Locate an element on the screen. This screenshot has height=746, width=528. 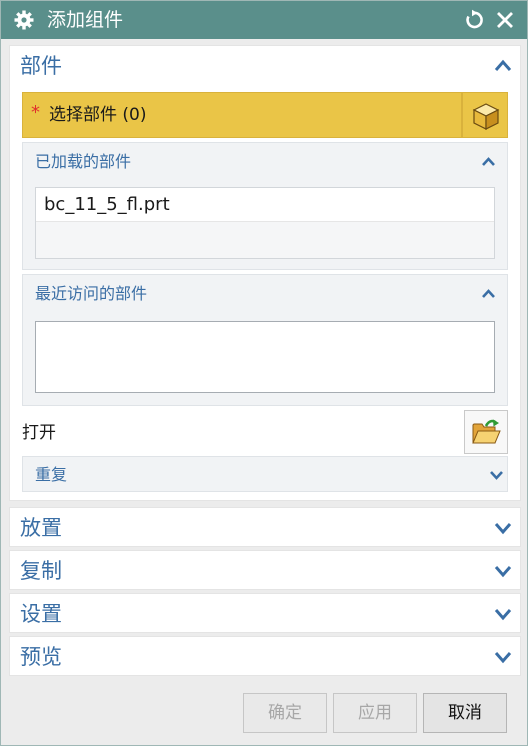
placement-section-title: 放置 is located at coordinates (41, 528).